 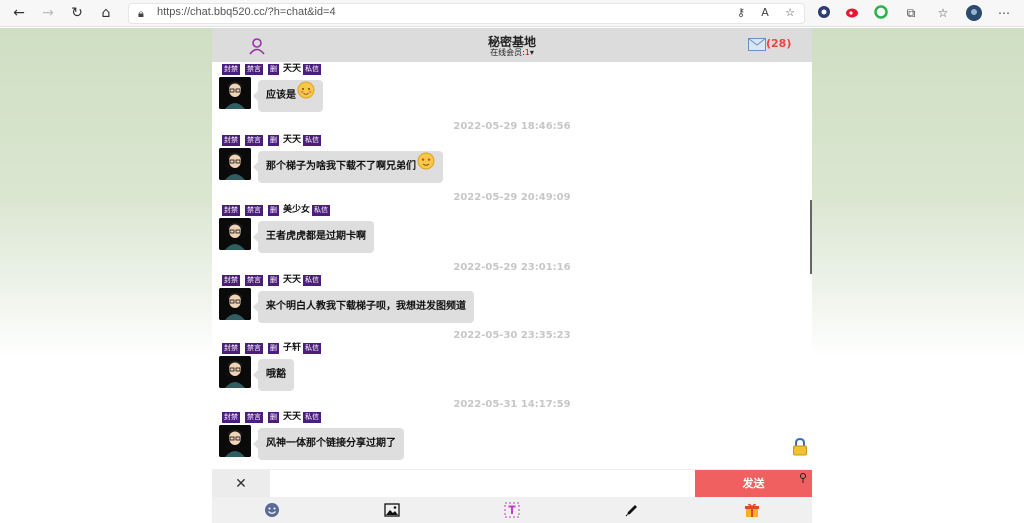 I want to click on online-members: 在线会员:1▾, so click(x=512, y=52).